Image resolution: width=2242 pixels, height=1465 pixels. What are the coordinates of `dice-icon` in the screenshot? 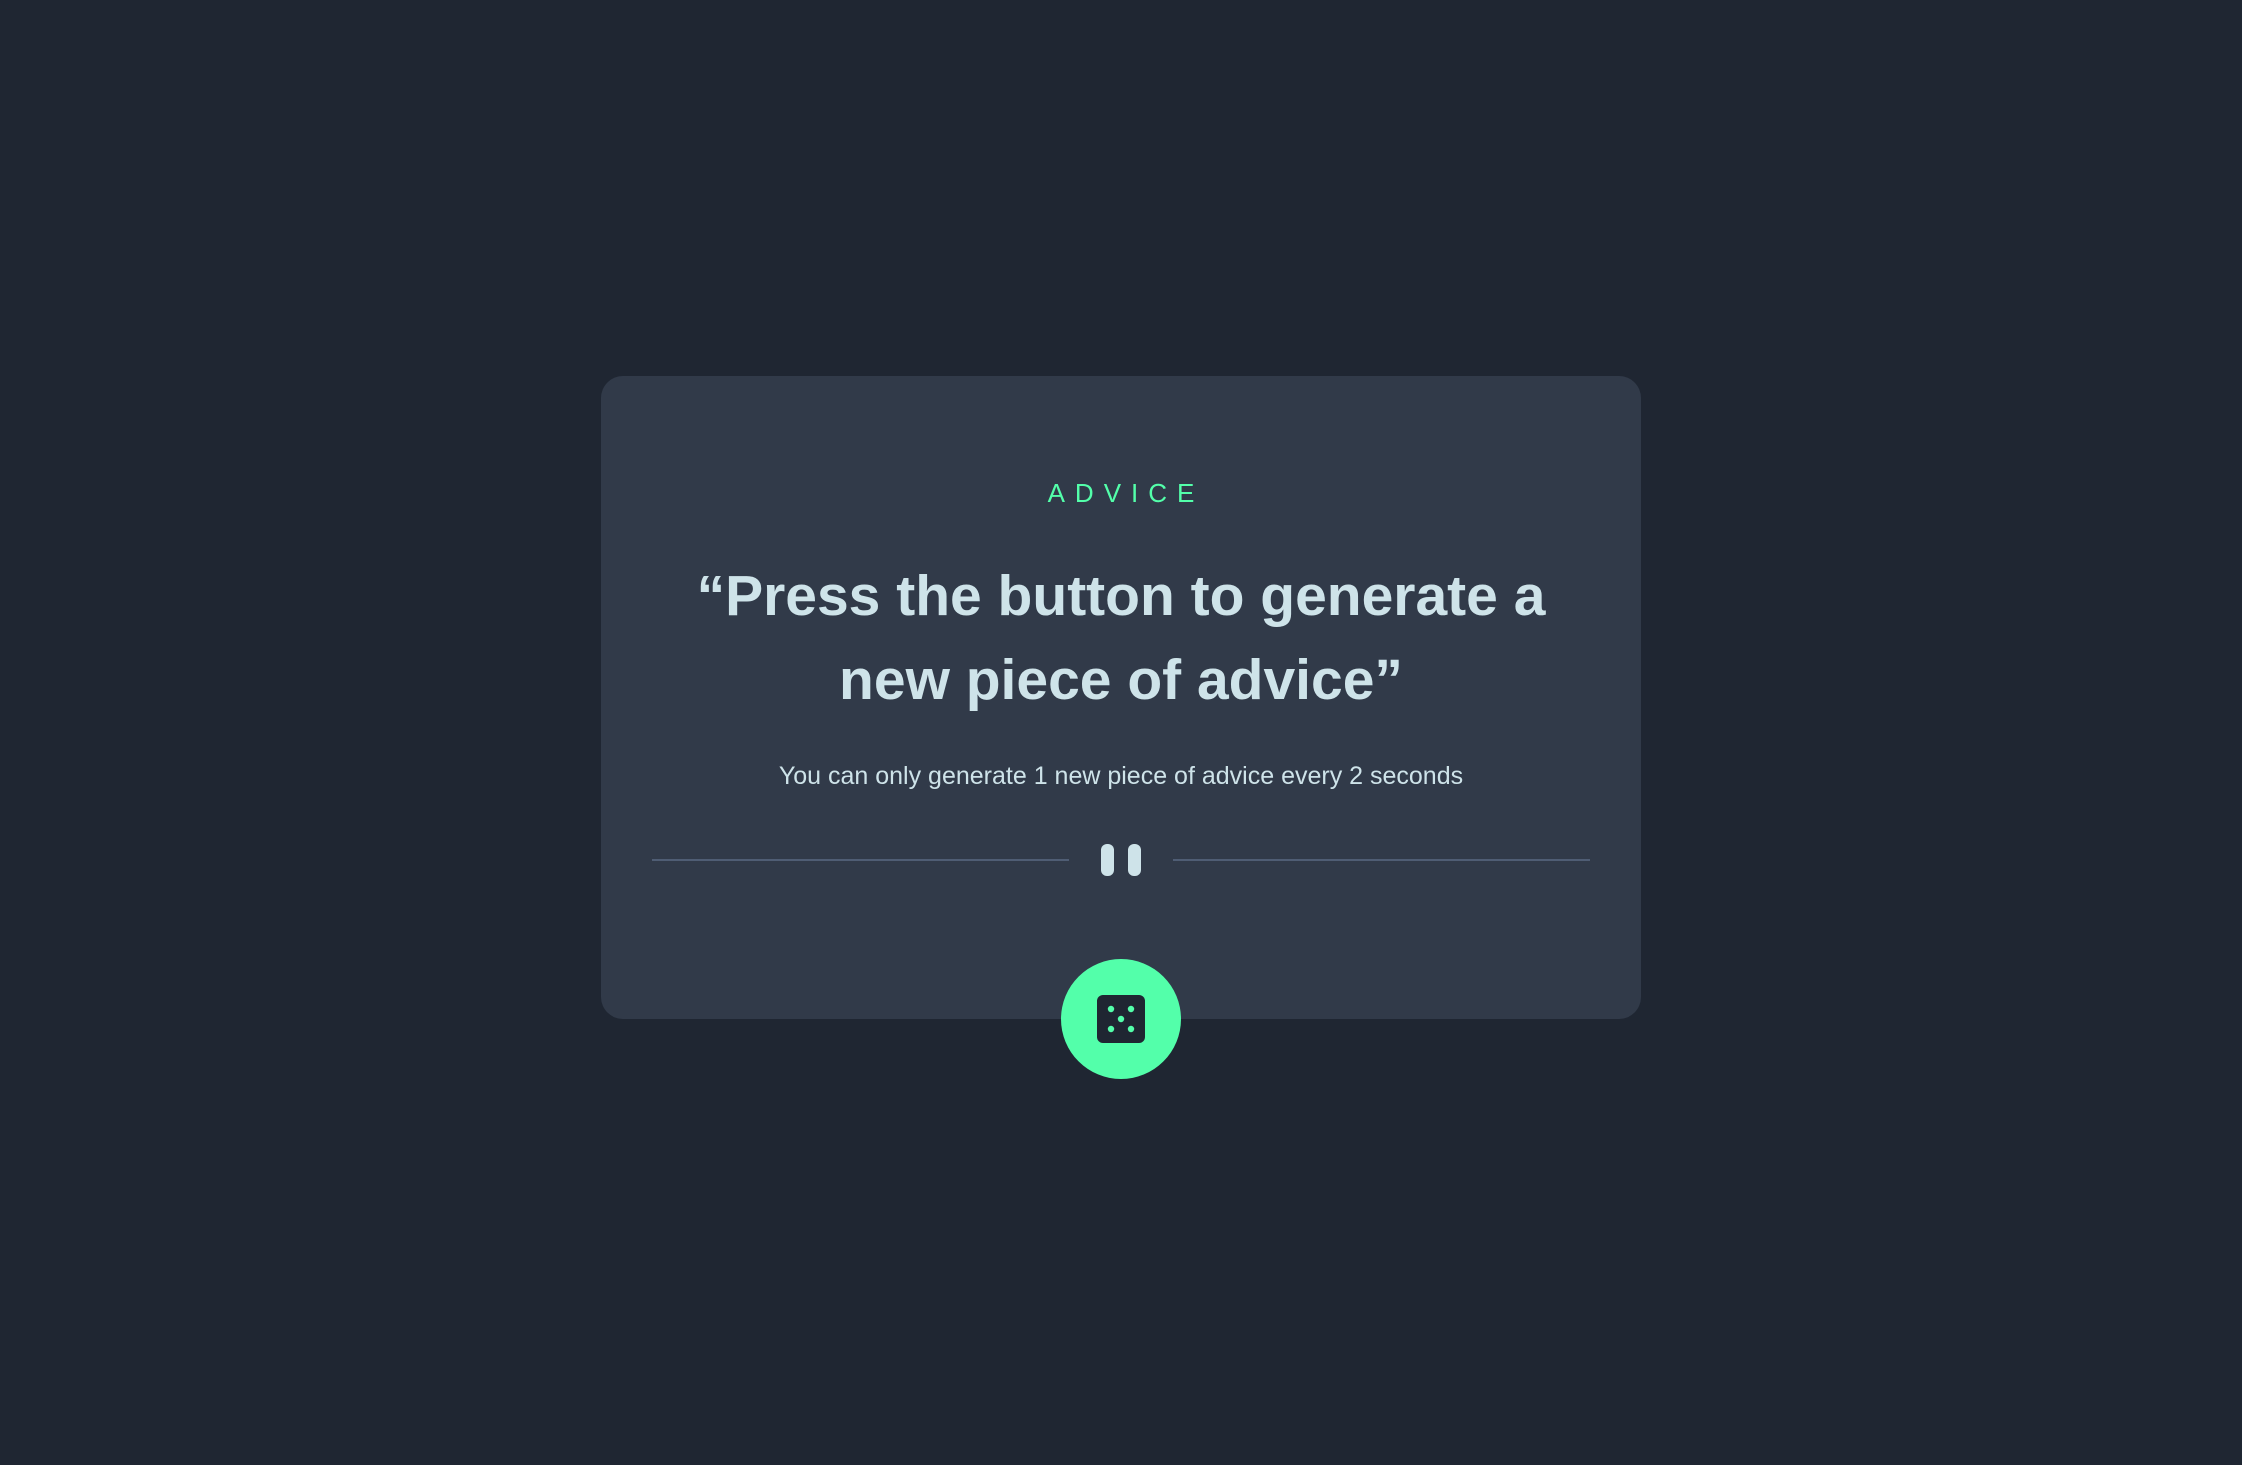 It's located at (1121, 1019).